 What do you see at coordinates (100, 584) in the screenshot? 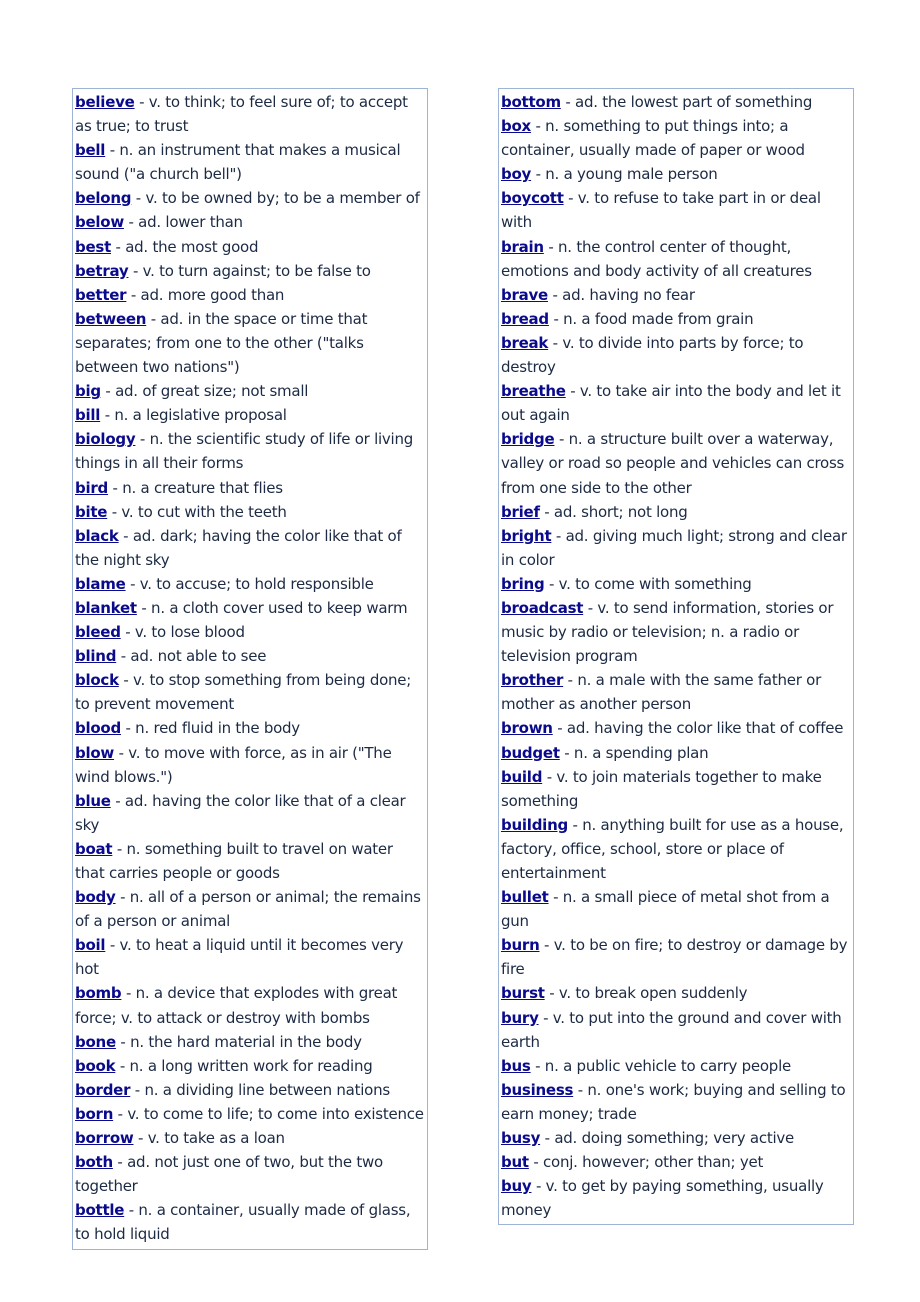
I see `glossary-word-link: blame` at bounding box center [100, 584].